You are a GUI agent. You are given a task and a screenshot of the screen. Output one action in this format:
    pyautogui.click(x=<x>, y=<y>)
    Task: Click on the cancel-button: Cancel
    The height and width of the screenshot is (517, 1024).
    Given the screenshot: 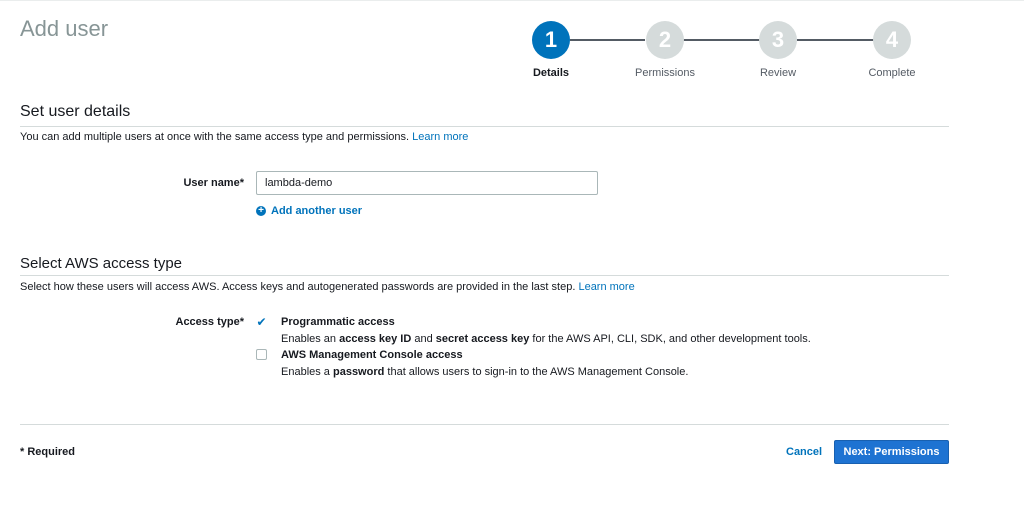 What is the action you would take?
    pyautogui.click(x=804, y=452)
    